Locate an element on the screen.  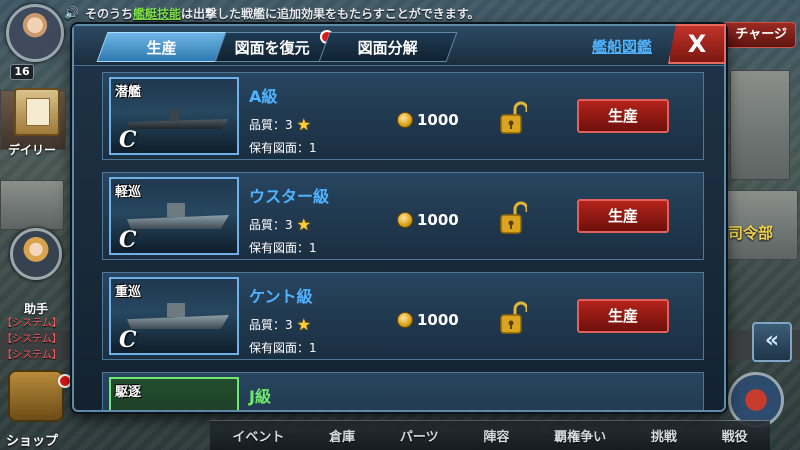
nav-campaign: 戦役 is located at coordinates (735, 435).